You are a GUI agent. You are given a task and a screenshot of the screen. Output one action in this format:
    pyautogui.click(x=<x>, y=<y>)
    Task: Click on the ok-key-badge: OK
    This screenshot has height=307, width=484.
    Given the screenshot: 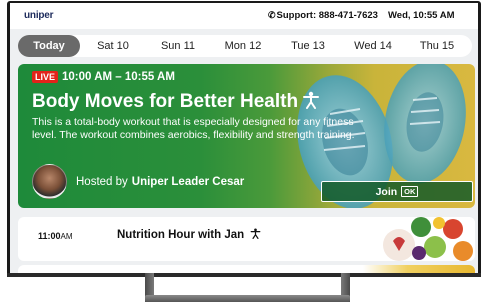 What is the action you would take?
    pyautogui.click(x=410, y=191)
    